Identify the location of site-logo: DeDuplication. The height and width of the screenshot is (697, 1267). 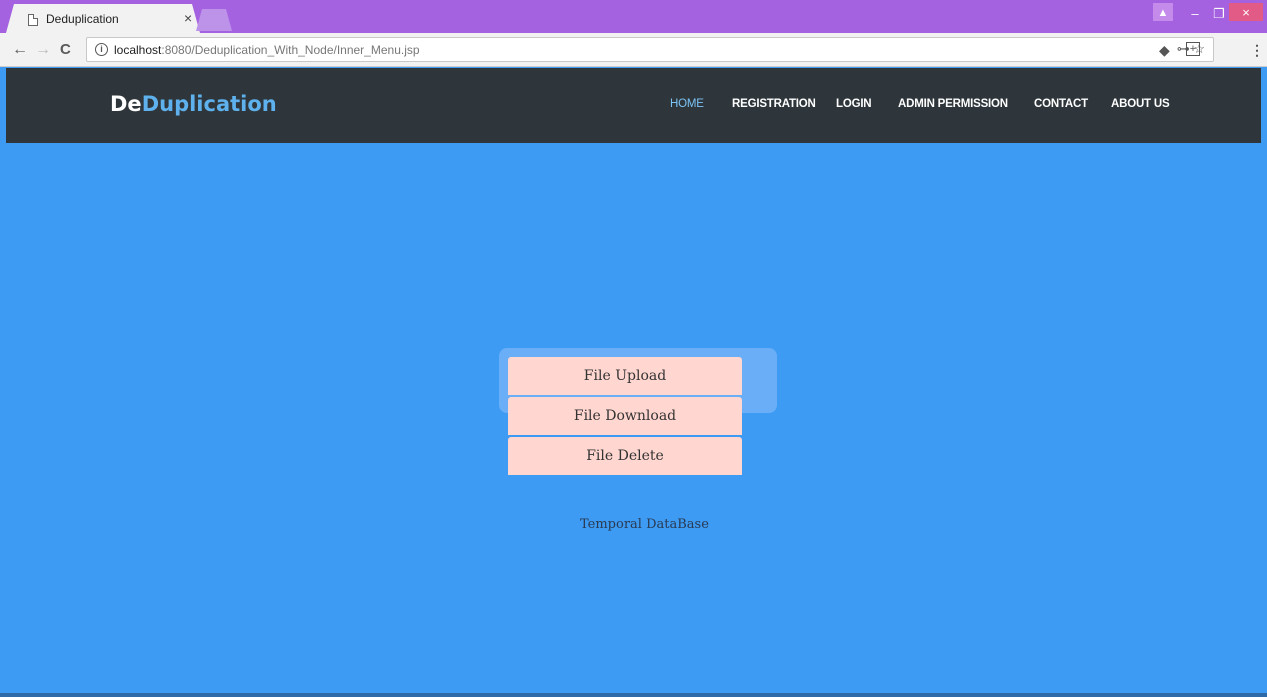
(193, 104).